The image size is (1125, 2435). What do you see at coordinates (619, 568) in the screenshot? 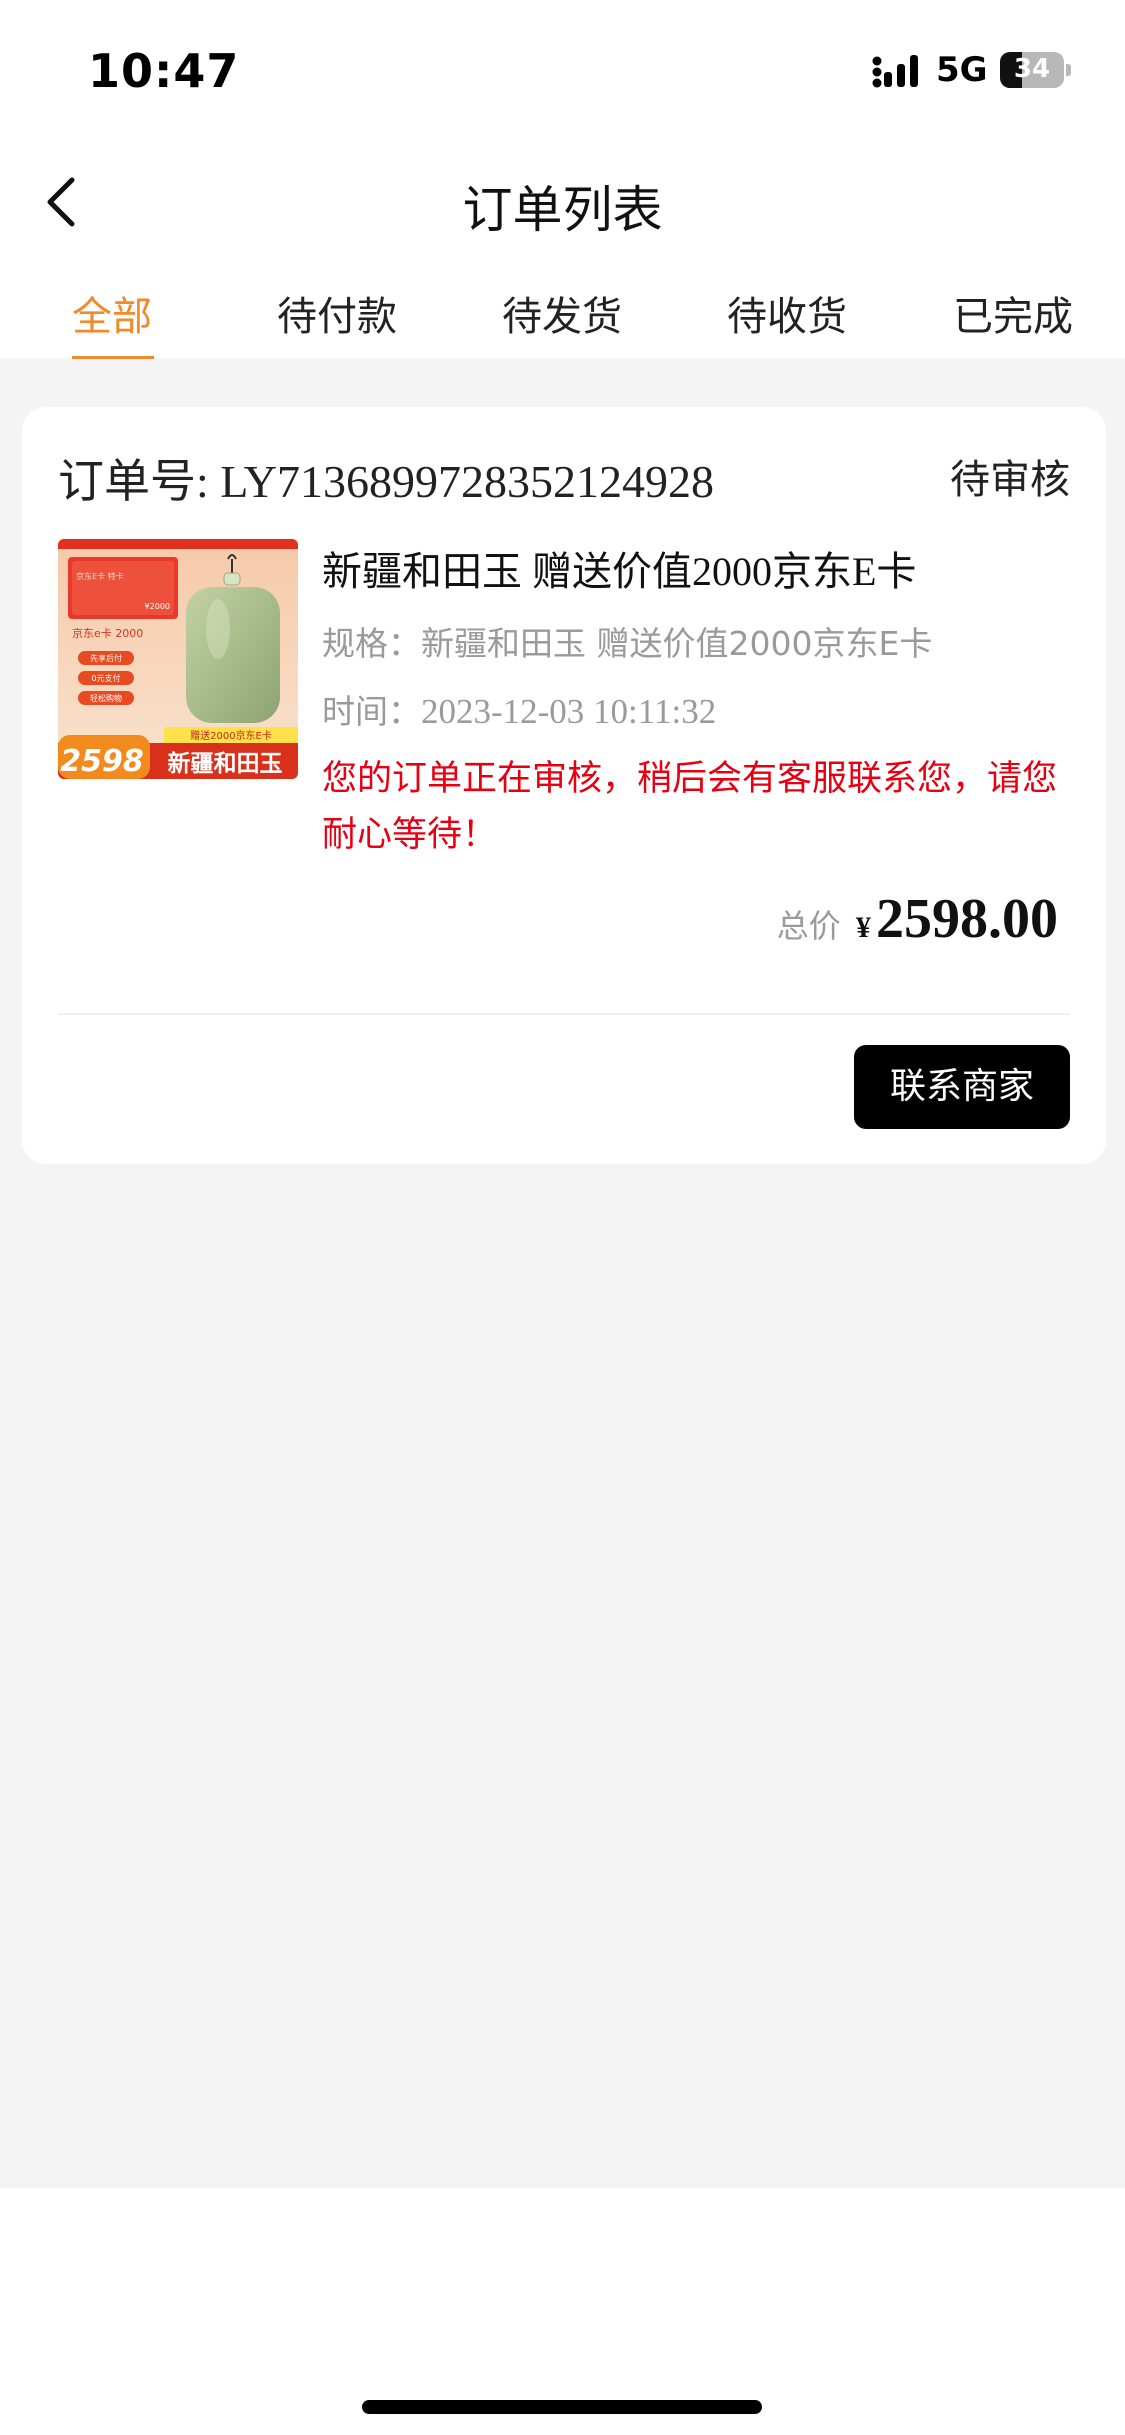
I see `product-title: 新疆和田玉 赠送价值2000京东E卡` at bounding box center [619, 568].